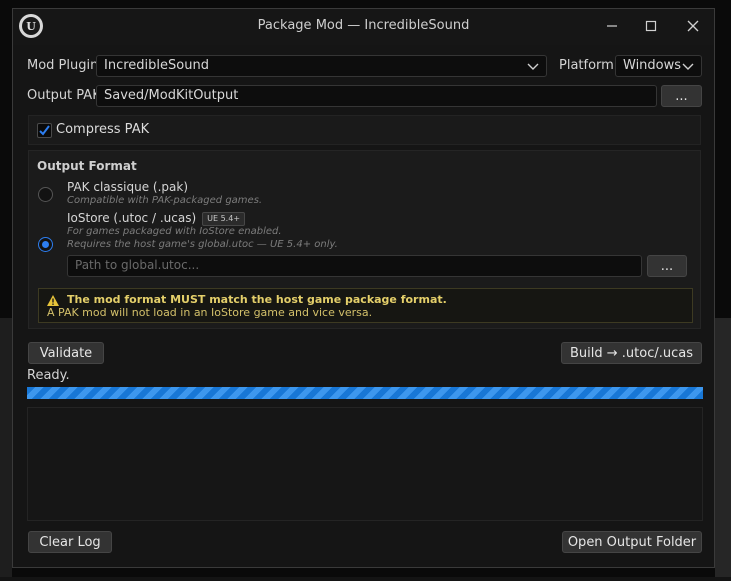  Describe the element at coordinates (586, 65) in the screenshot. I see `platform-label: Platform` at that location.